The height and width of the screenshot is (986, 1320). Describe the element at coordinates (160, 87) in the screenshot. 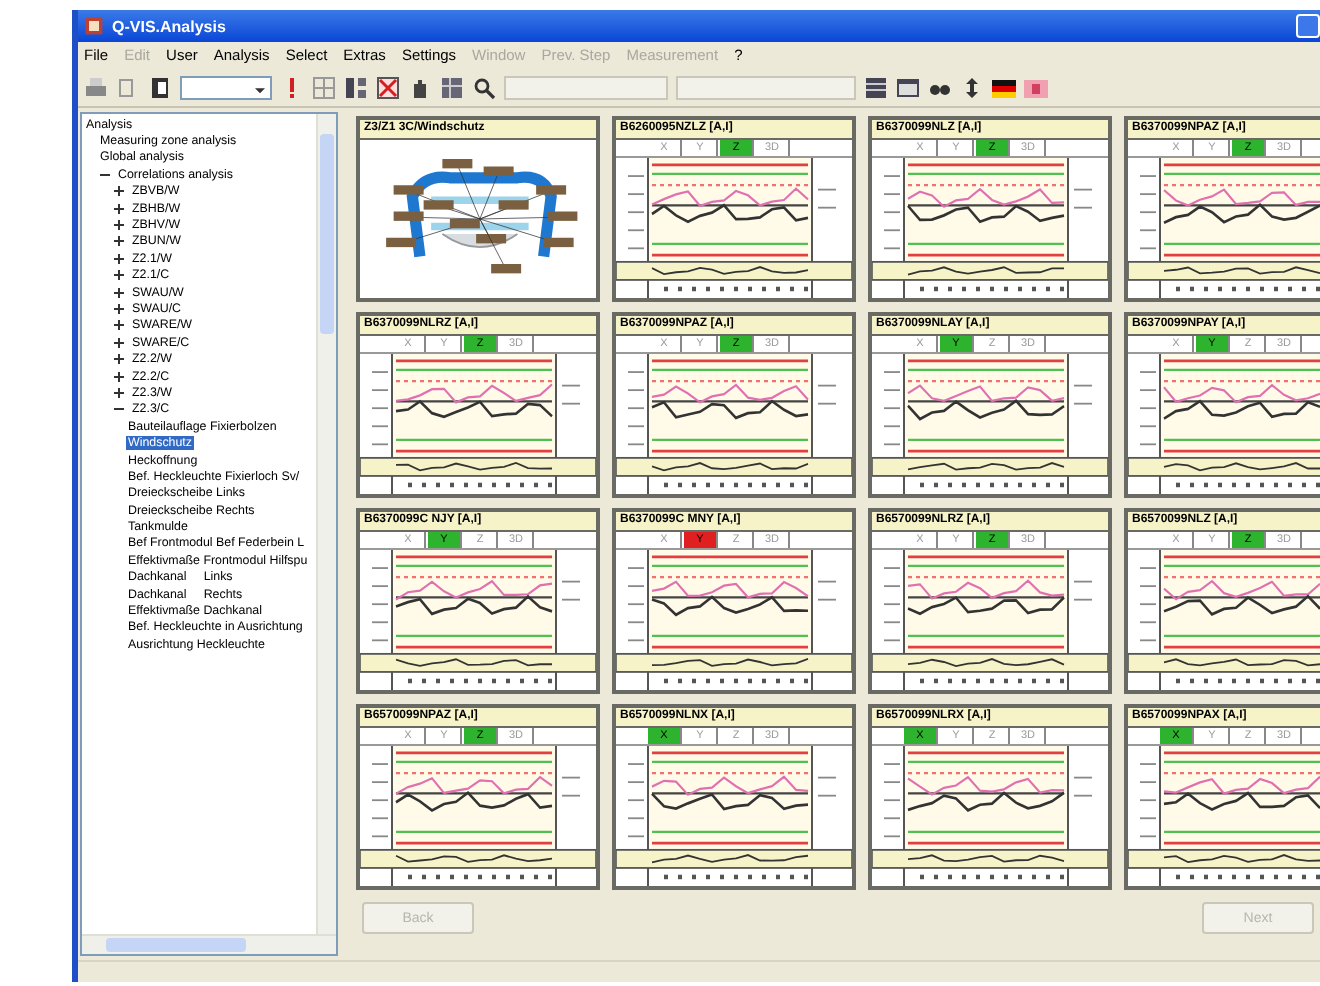

I see `document-icon` at that location.